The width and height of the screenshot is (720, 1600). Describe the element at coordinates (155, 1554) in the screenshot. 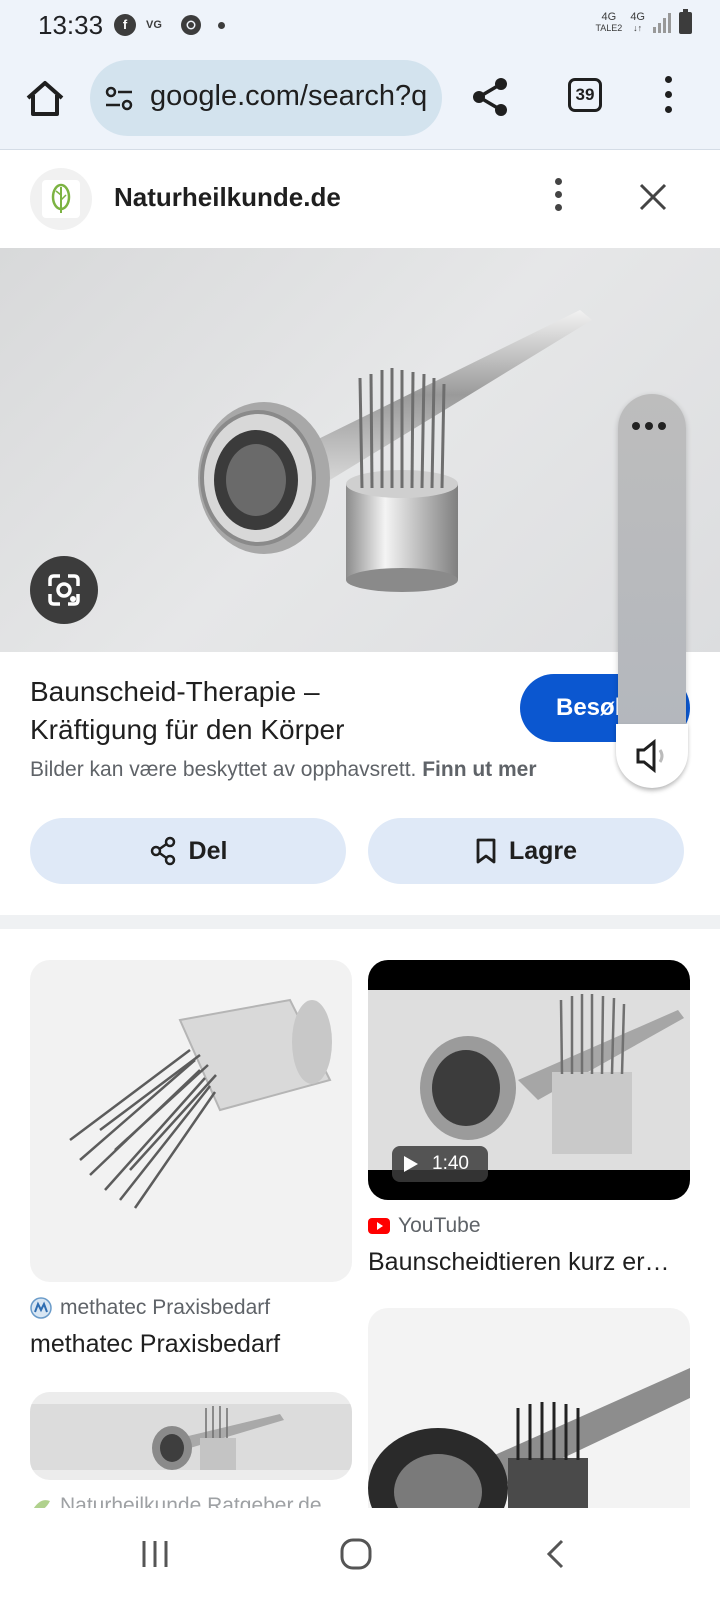

I see `recent-apps-icon` at that location.